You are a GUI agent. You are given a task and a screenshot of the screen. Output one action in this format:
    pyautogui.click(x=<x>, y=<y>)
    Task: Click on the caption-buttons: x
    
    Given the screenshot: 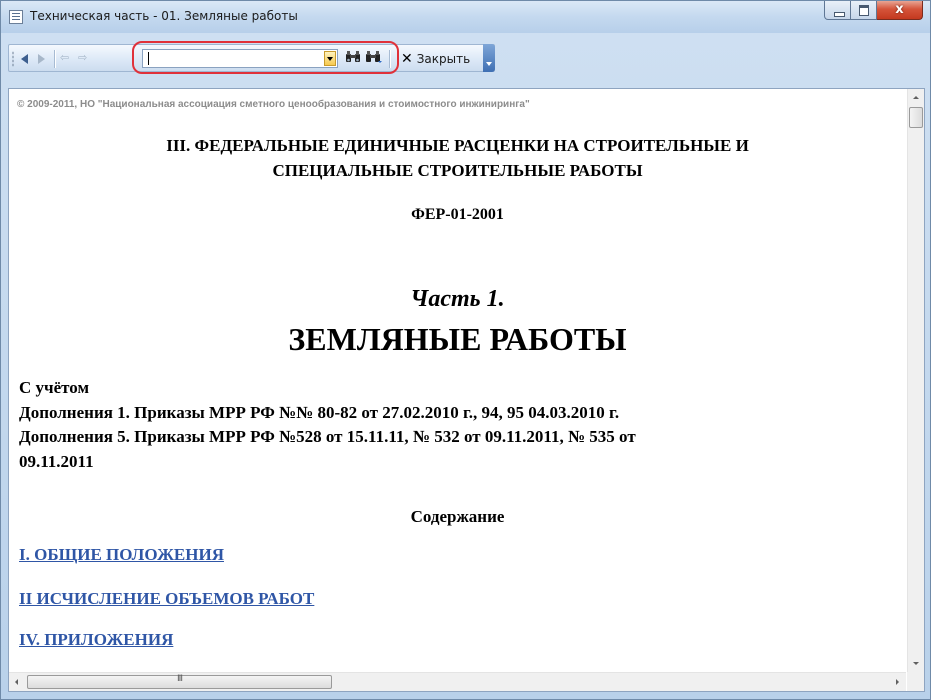 What is the action you would take?
    pyautogui.click(x=873, y=11)
    